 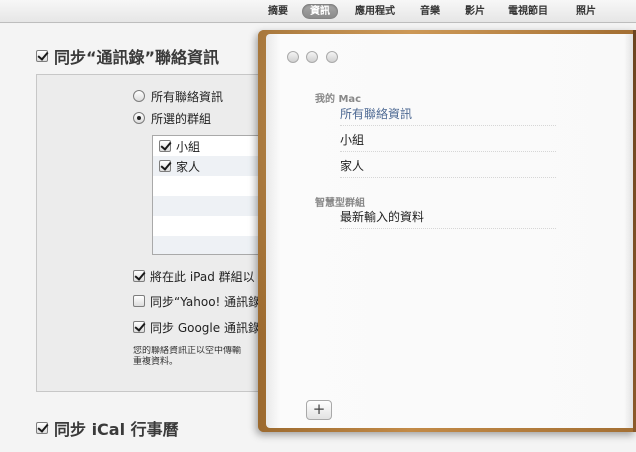 I want to click on radio-selected-groups, so click(x=139, y=118).